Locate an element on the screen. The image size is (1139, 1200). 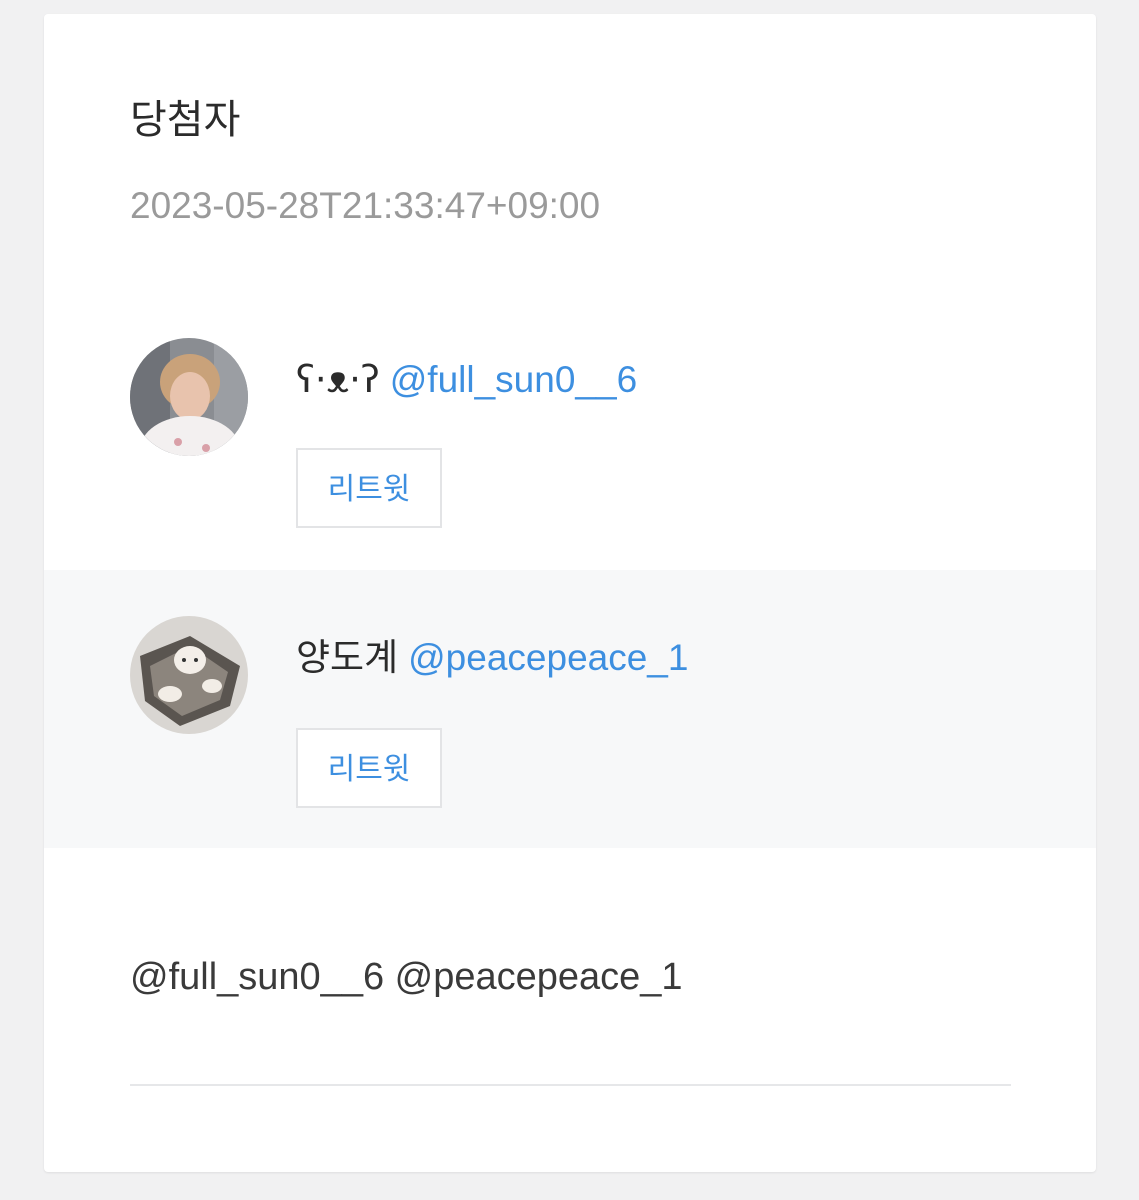
profile-photo-plush-doll-icon is located at coordinates (189, 675).